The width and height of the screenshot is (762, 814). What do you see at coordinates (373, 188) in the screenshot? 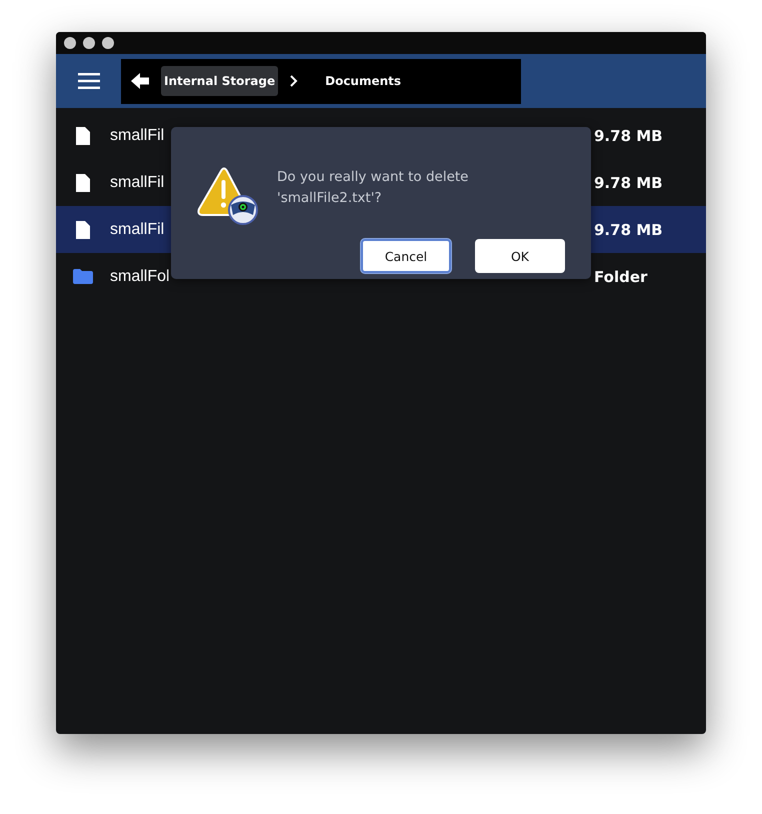
I see `dialog-message: Do you really want to delete 'smallFile2.txt'?` at bounding box center [373, 188].